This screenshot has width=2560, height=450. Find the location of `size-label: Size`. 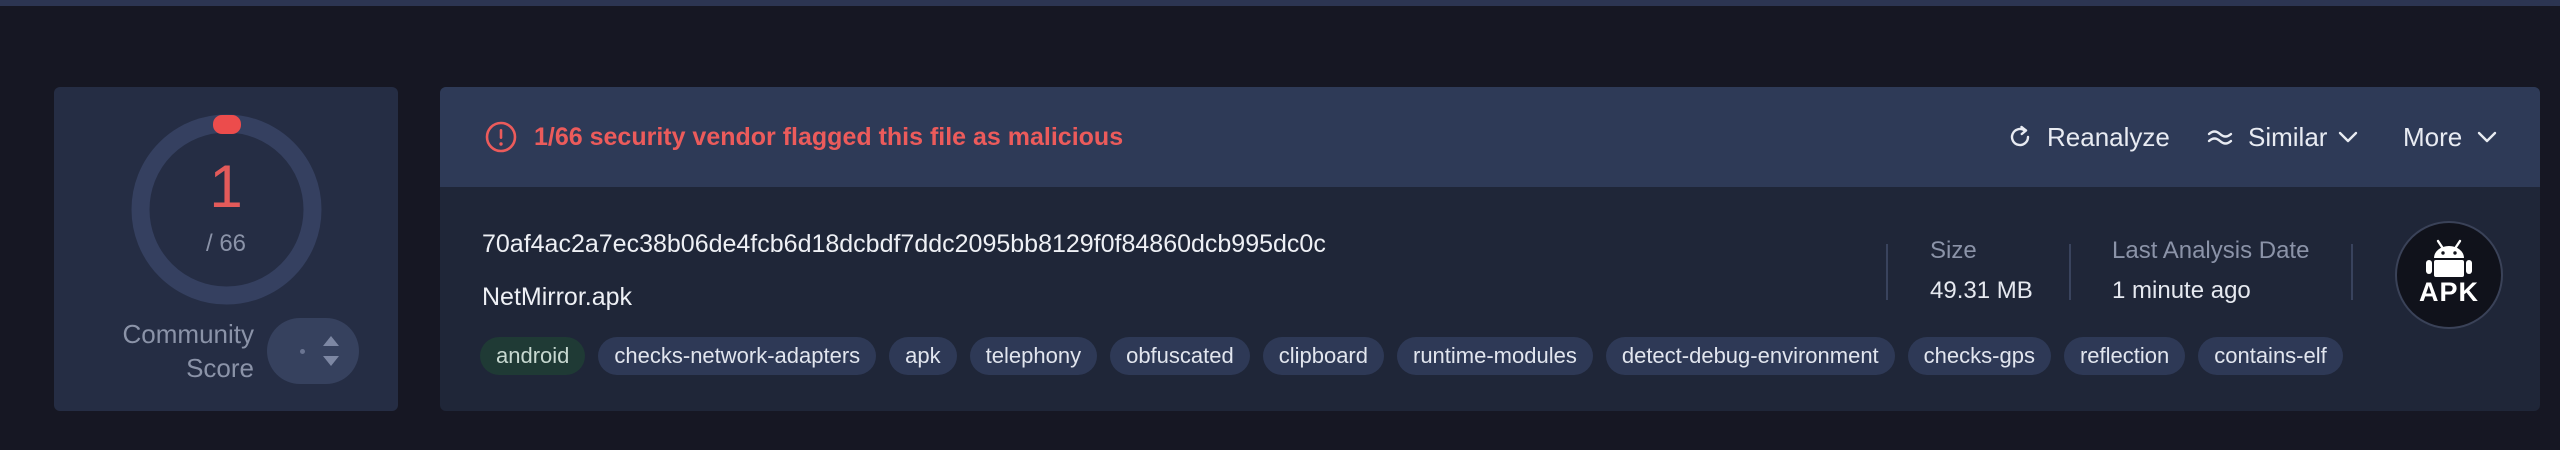

size-label: Size is located at coordinates (1953, 250).